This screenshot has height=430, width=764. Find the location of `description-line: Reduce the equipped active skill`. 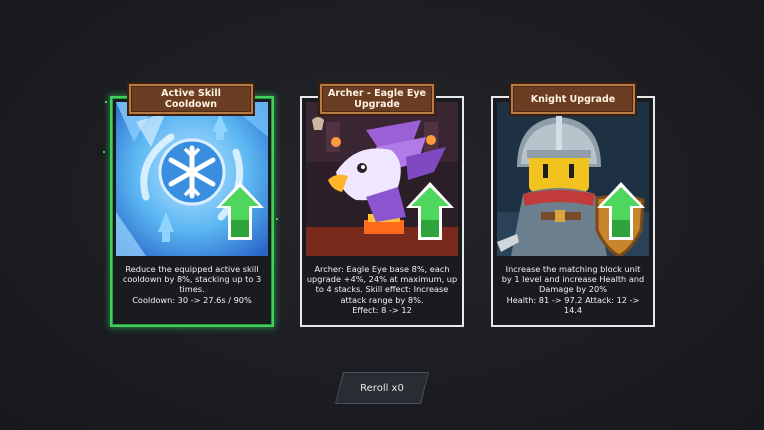

description-line: Reduce the equipped active skill is located at coordinates (192, 269).